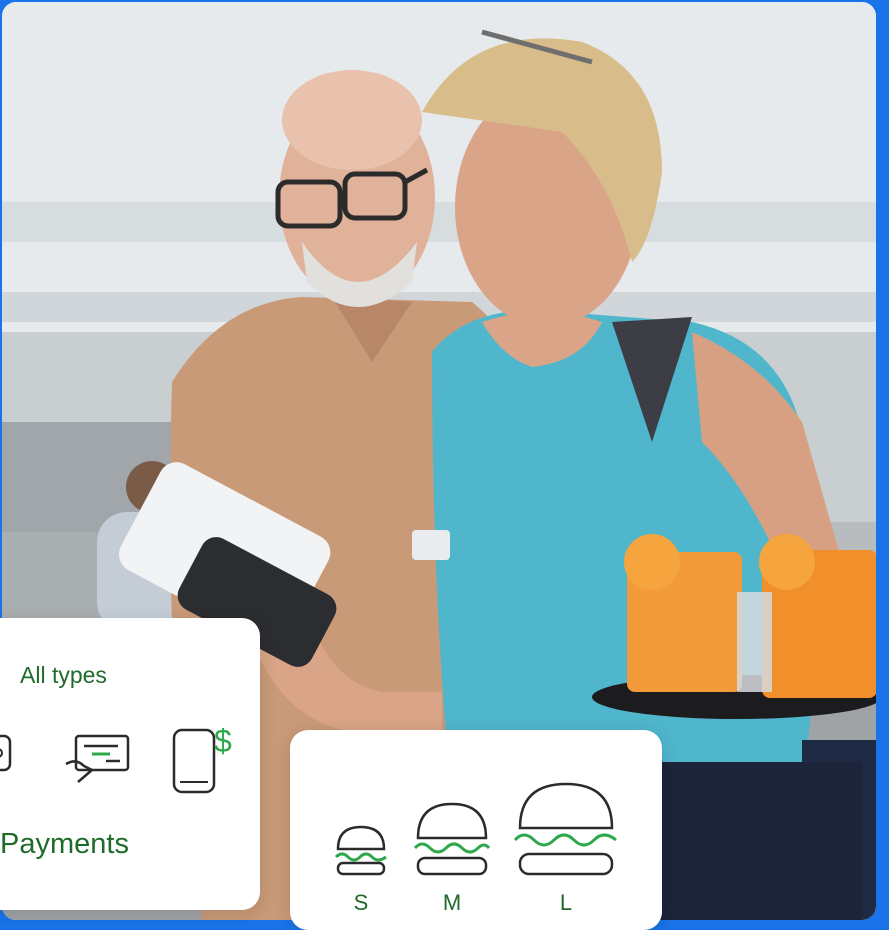  I want to click on size-label-m: M, so click(452, 902).